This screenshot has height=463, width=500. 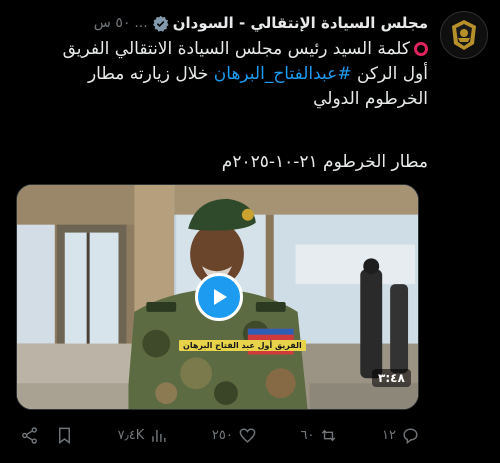 I want to click on hashtag-link: #عبدالفتاح_البرهان, so click(x=283, y=74).